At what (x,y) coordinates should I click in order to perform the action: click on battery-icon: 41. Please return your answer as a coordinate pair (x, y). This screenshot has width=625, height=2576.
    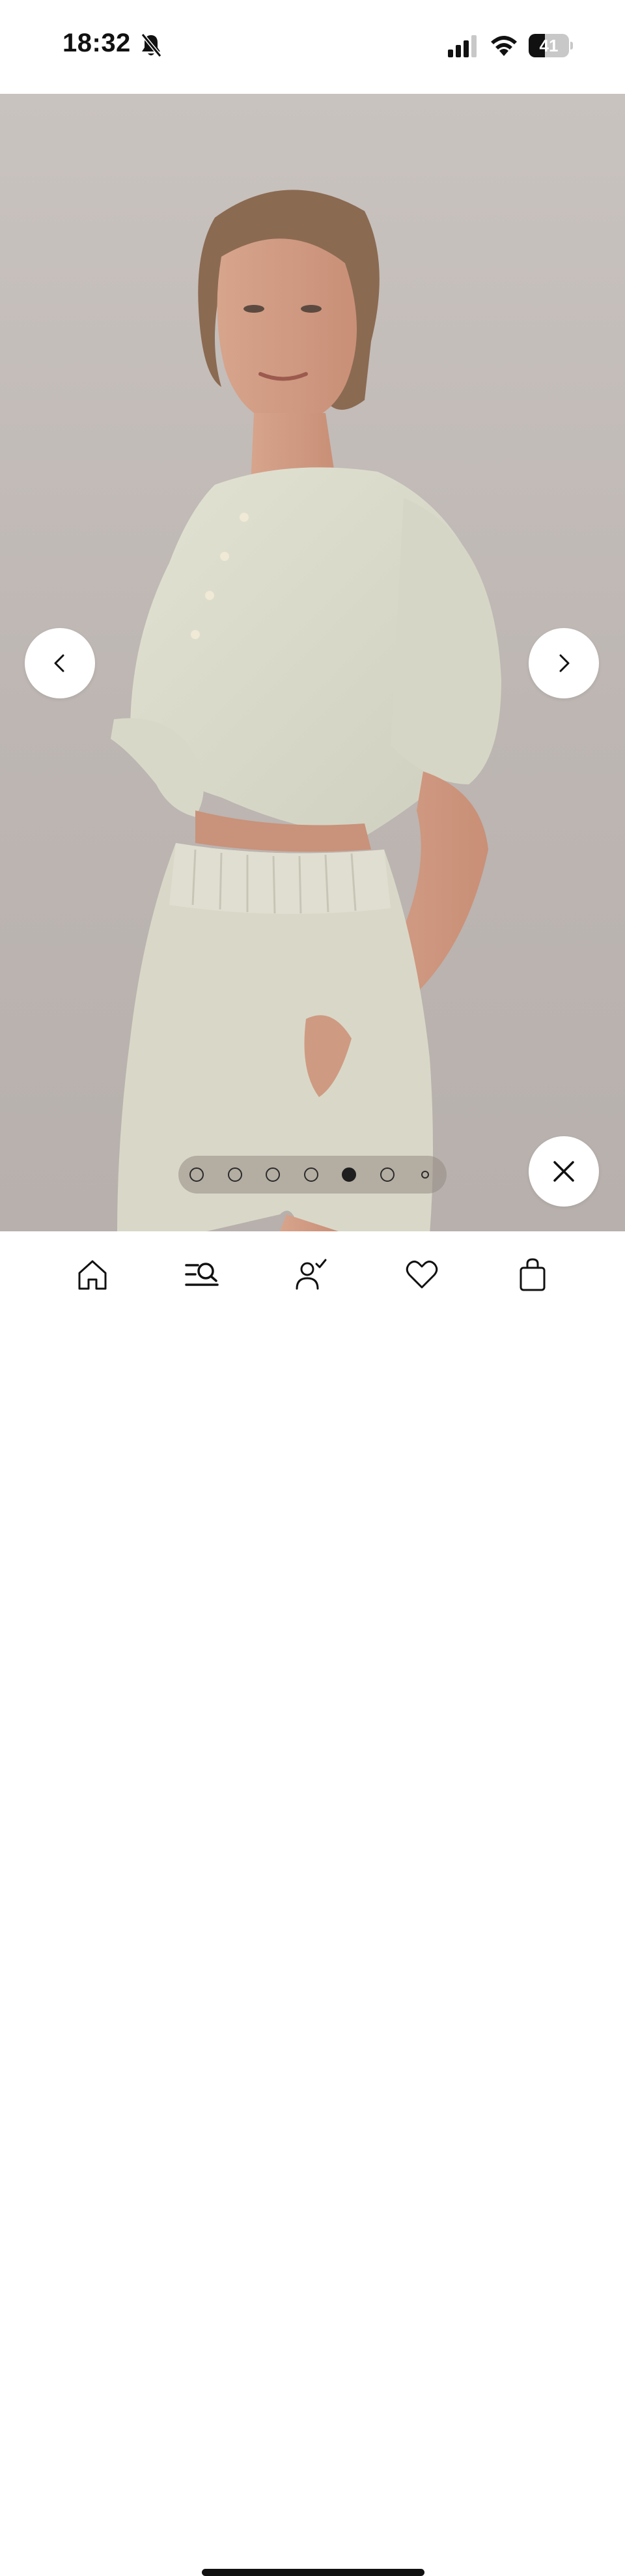
    Looking at the image, I should click on (551, 45).